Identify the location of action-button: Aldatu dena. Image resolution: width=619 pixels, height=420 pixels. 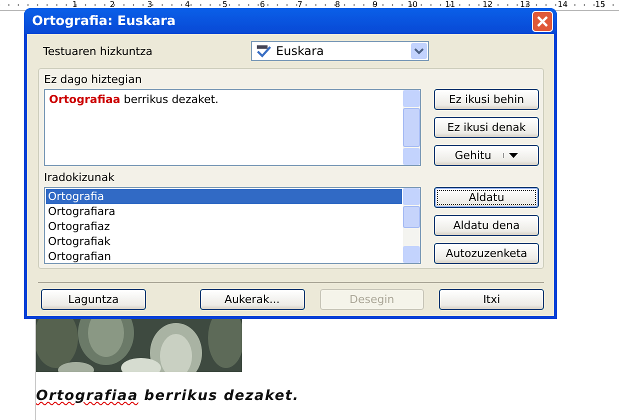
(486, 225).